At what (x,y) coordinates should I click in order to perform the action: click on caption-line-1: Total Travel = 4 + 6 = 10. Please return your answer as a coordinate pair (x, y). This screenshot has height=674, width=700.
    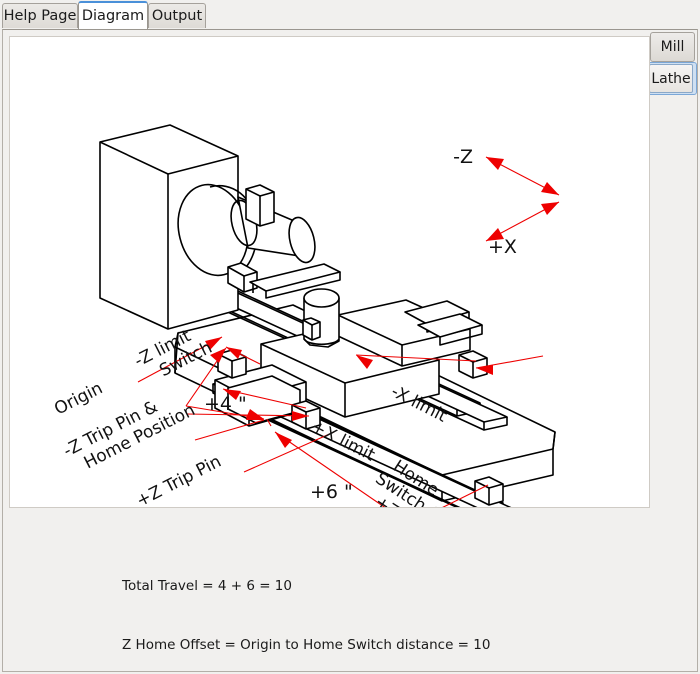
    Looking at the image, I should click on (207, 586).